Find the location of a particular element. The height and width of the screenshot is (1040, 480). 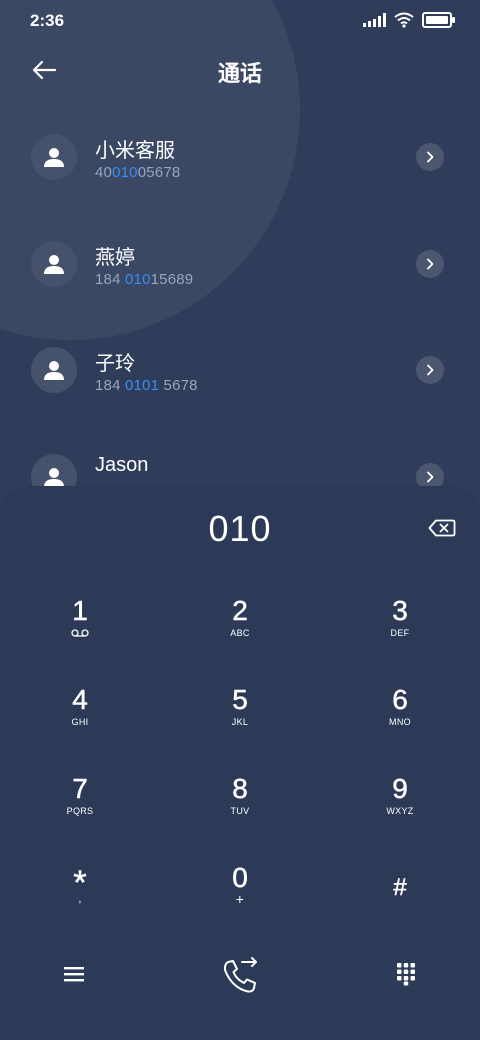

dialer-action-bar is located at coordinates (240, 980).